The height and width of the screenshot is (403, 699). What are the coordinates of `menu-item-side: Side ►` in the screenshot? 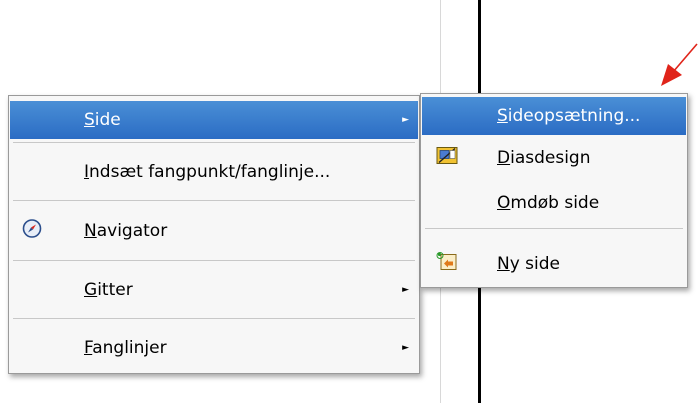 It's located at (214, 120).